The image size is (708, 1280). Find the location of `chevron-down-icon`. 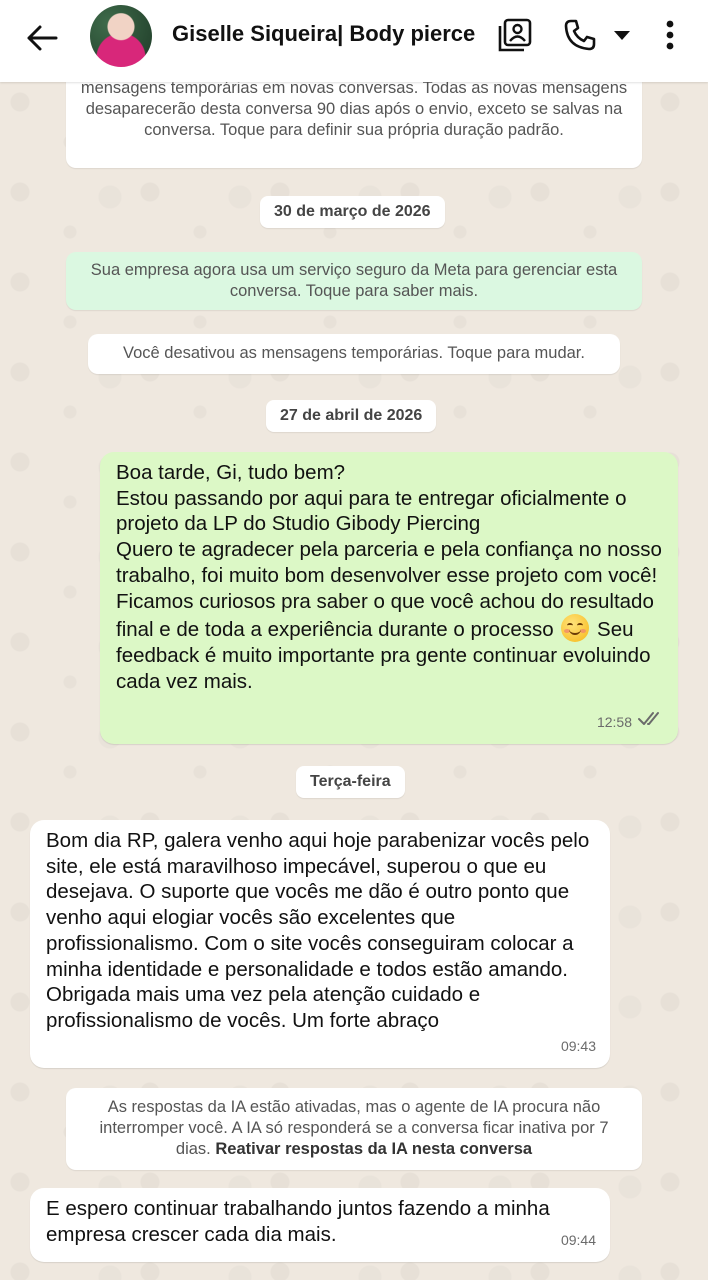

chevron-down-icon is located at coordinates (622, 36).